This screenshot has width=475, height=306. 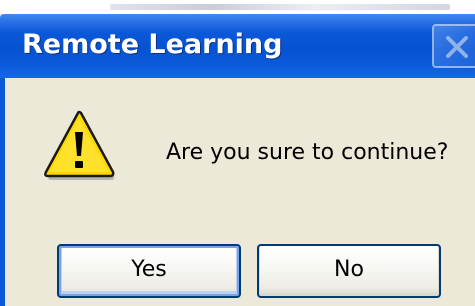 I want to click on background-window-strip, so click(x=237, y=7).